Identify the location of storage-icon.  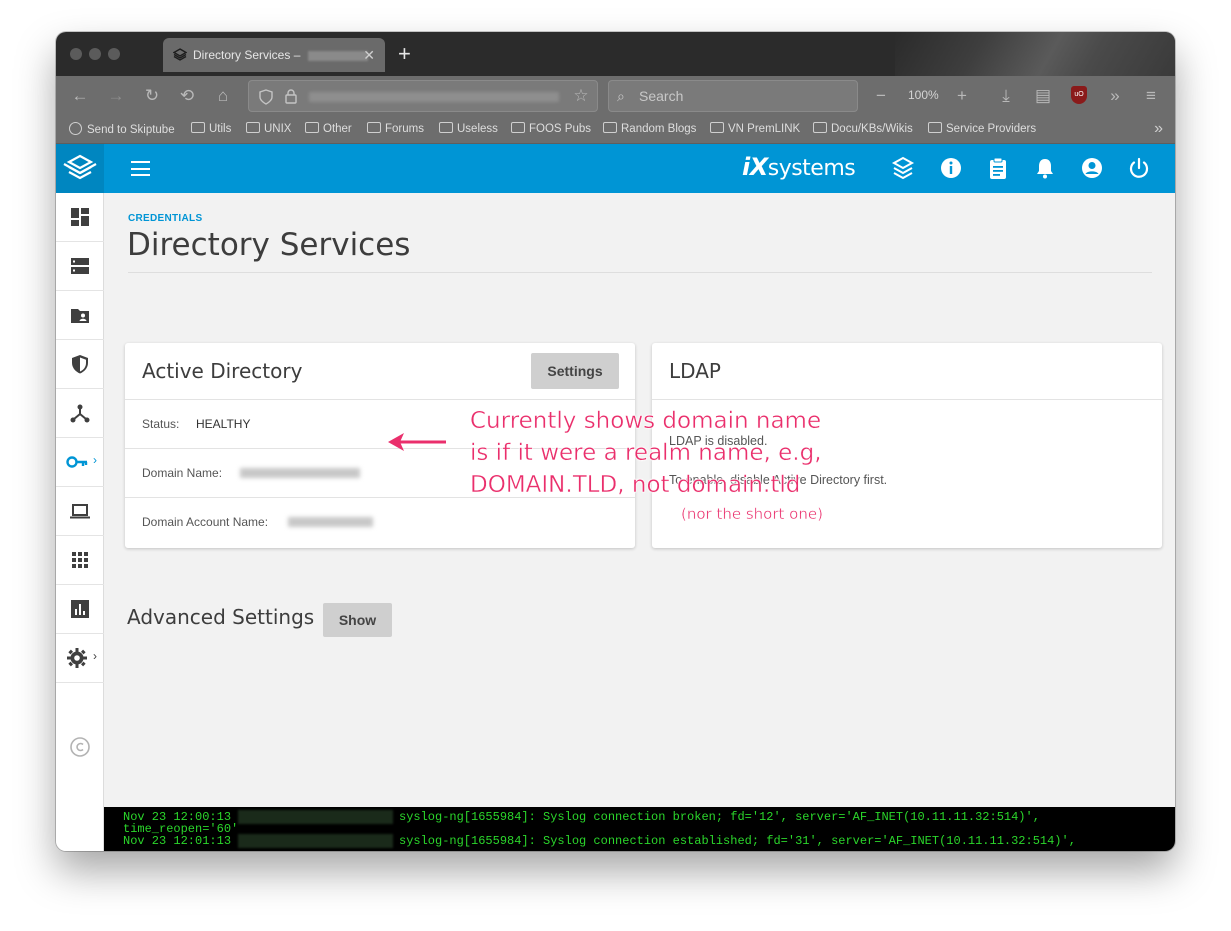
(80, 266).